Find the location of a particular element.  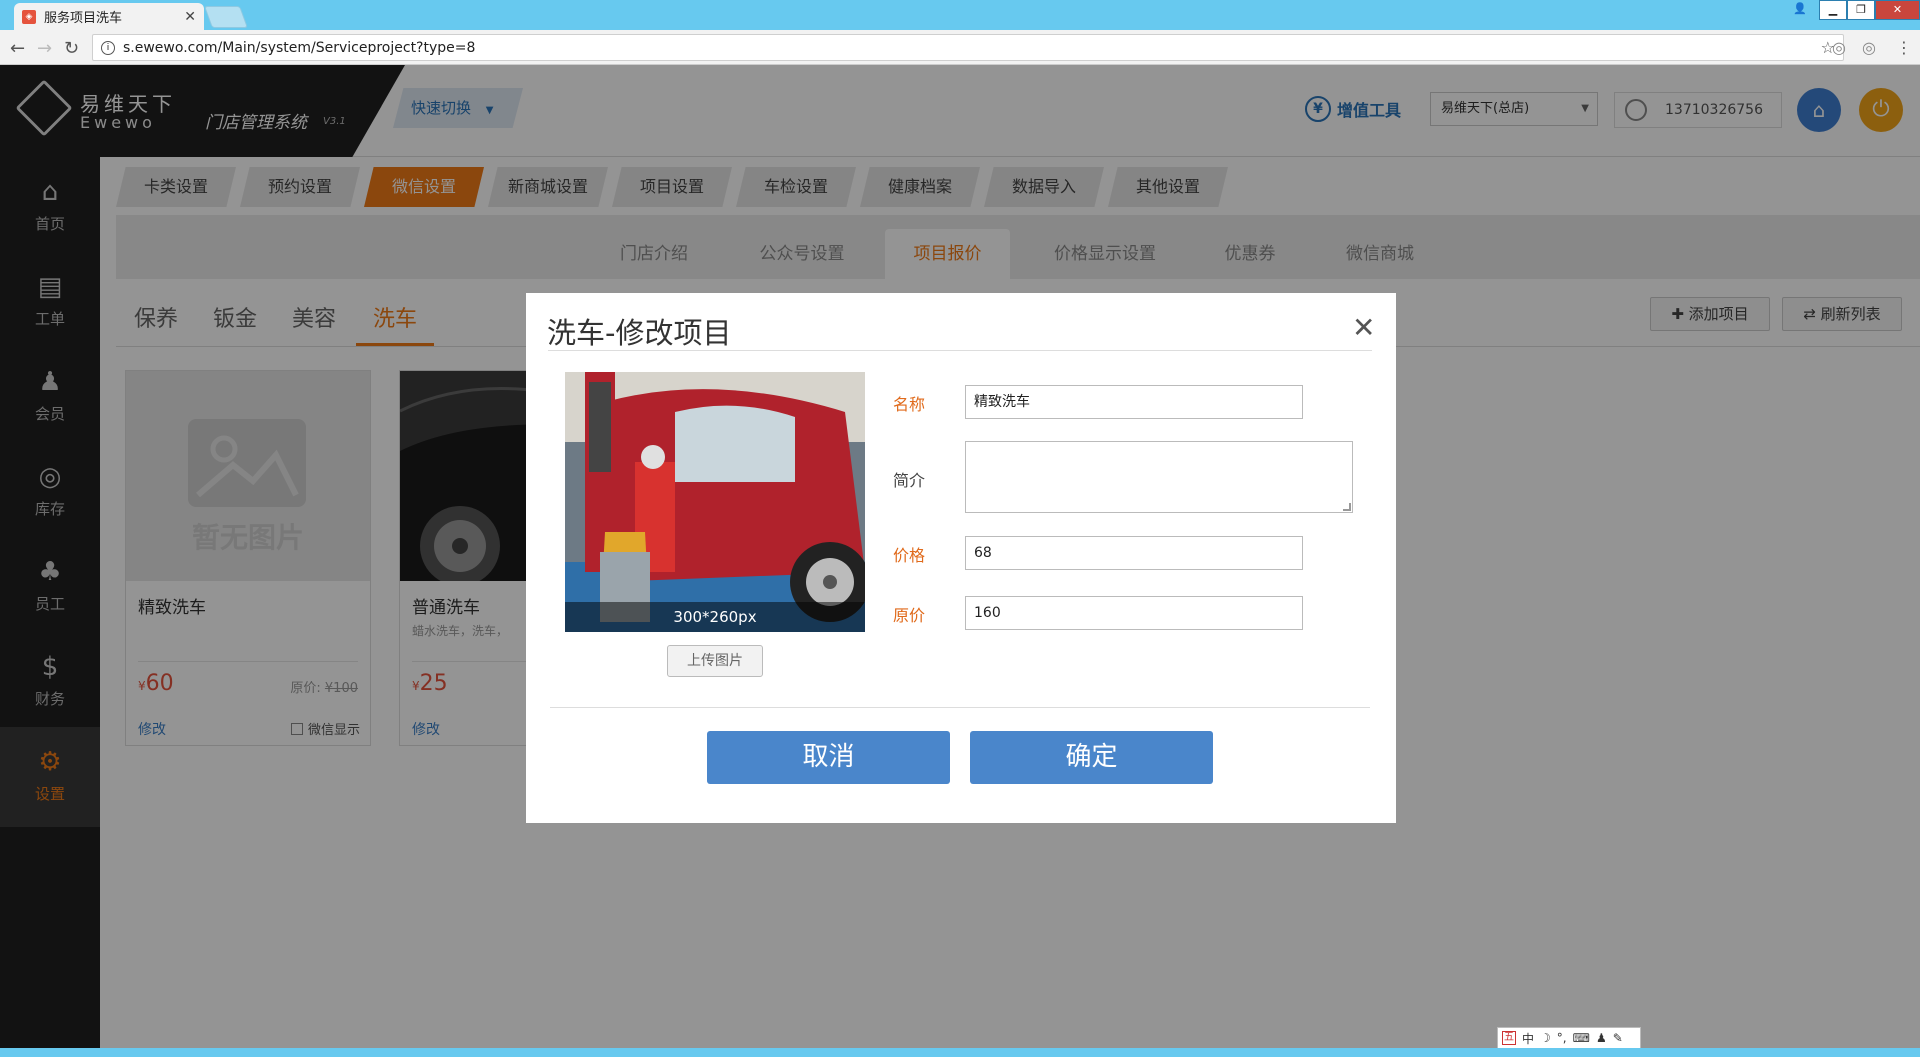

new-tab-button is located at coordinates (226, 17).